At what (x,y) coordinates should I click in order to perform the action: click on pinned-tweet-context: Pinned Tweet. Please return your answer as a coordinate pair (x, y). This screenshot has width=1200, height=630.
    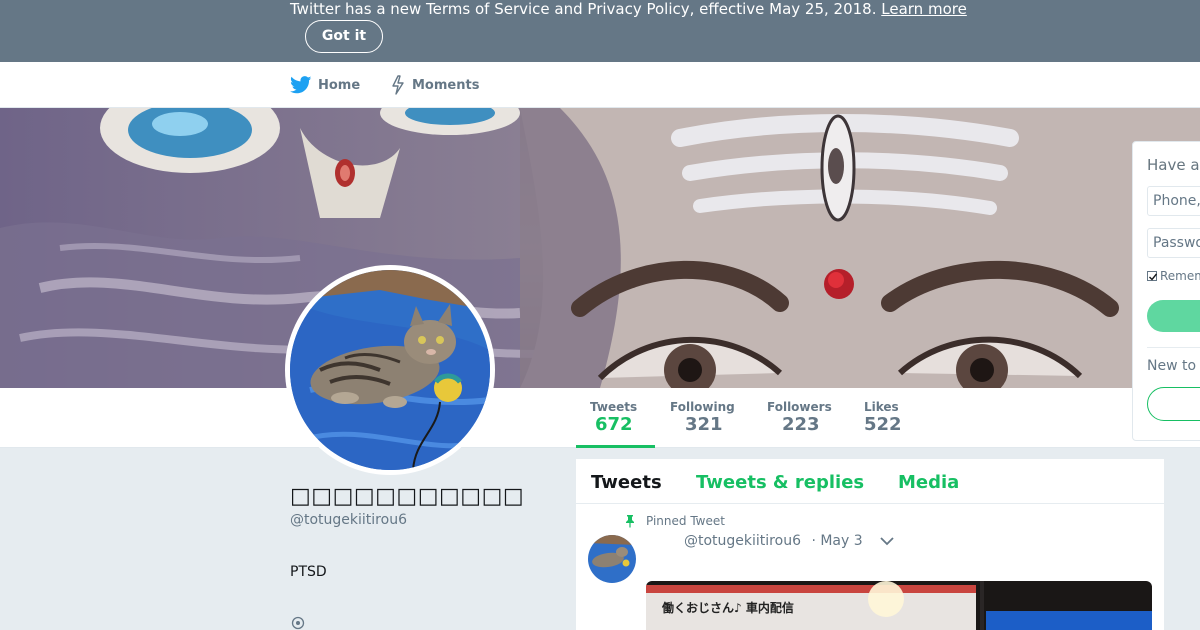
    Looking at the image, I should click on (674, 521).